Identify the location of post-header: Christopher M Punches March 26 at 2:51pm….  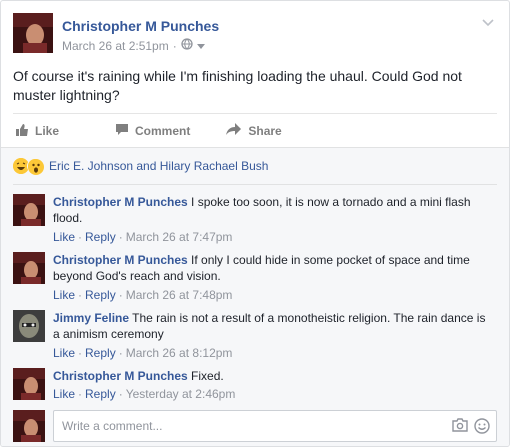
(255, 35).